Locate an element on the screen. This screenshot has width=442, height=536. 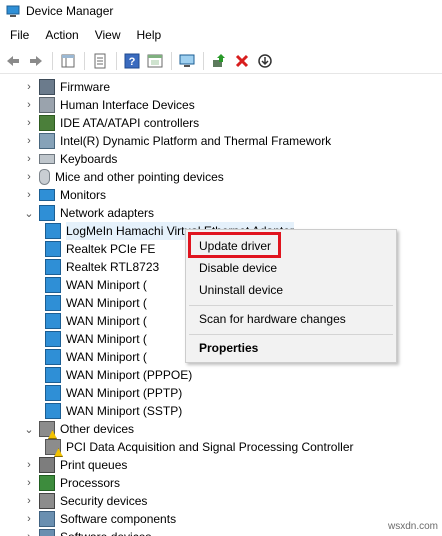
uninstall-icon is located at coordinates (242, 61).